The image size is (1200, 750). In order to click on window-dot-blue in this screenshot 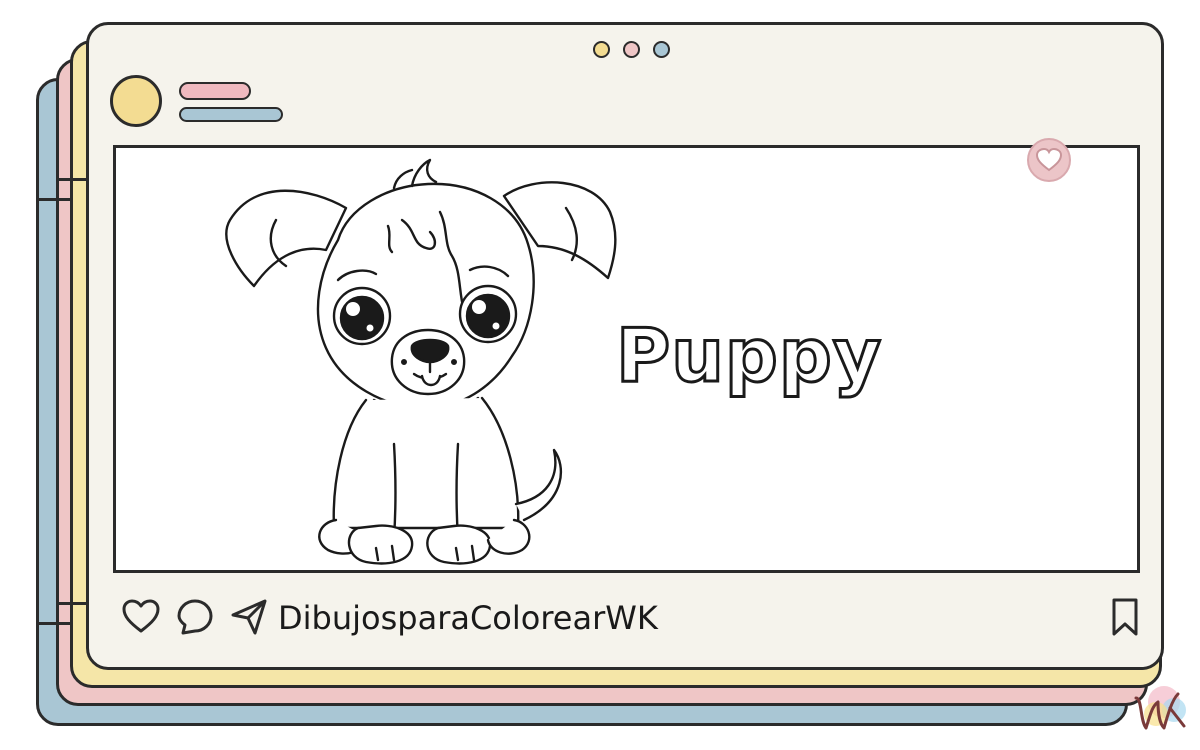, I will do `click(661, 49)`.